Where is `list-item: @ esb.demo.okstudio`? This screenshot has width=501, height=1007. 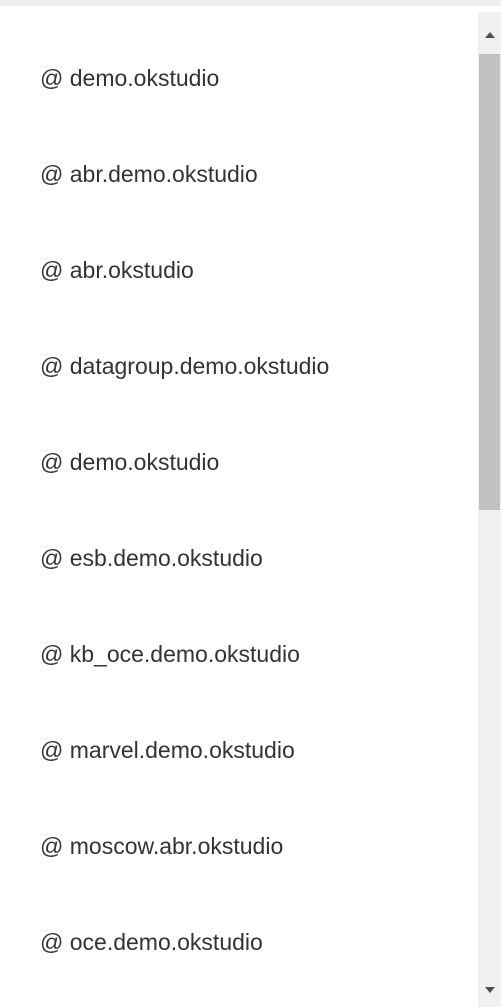
list-item: @ esb.demo.okstudio is located at coordinates (239, 558).